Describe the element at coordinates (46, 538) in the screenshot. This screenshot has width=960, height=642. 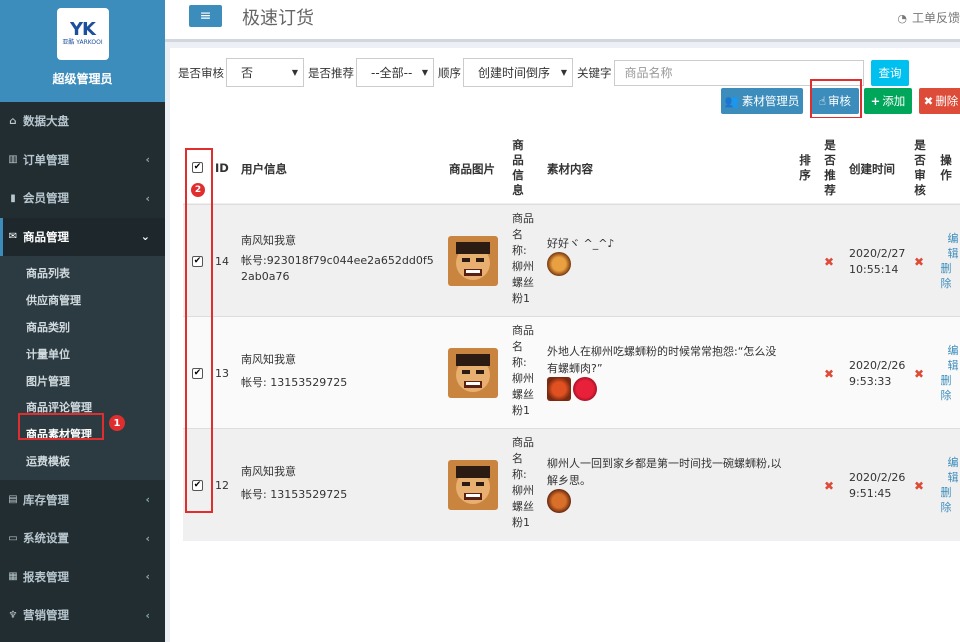
I see `sidebar-item-label: 系统设置` at that location.